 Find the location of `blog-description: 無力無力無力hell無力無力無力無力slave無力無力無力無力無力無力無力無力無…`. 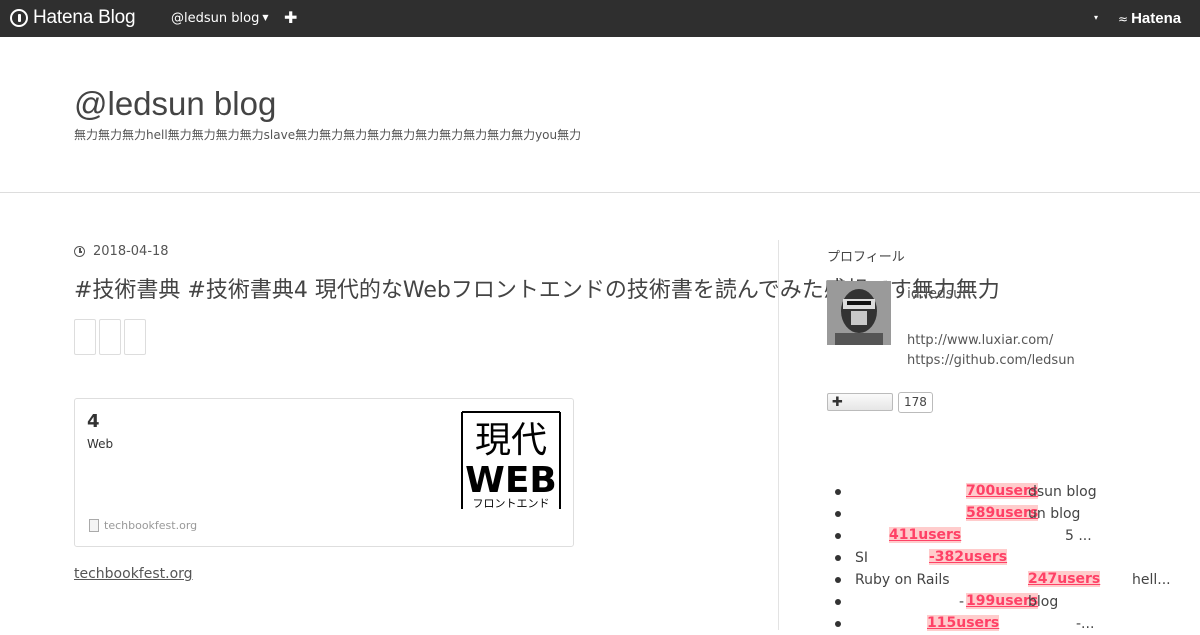

blog-description: 無力無力無力hell無力無力無力無力slave無力無力無力無力無力無力無力無力無… is located at coordinates (328, 135).